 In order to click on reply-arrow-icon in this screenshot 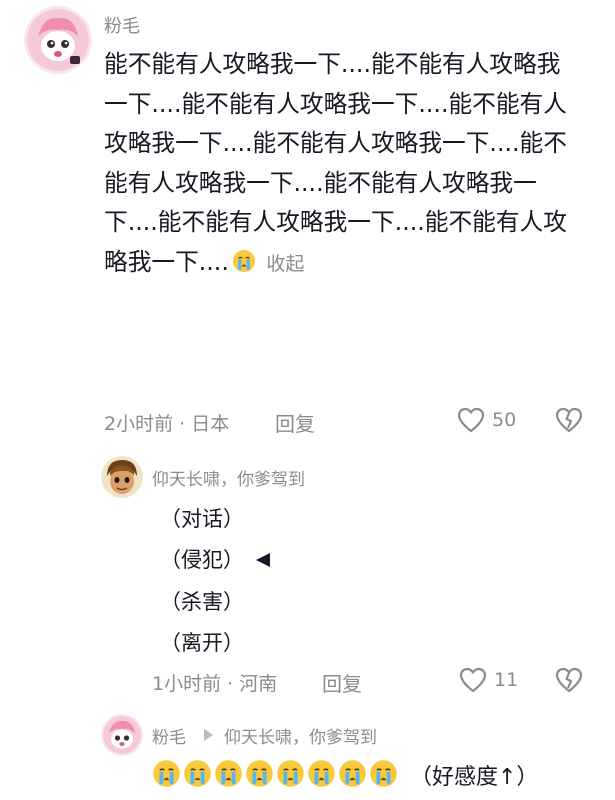, I will do `click(208, 735)`.